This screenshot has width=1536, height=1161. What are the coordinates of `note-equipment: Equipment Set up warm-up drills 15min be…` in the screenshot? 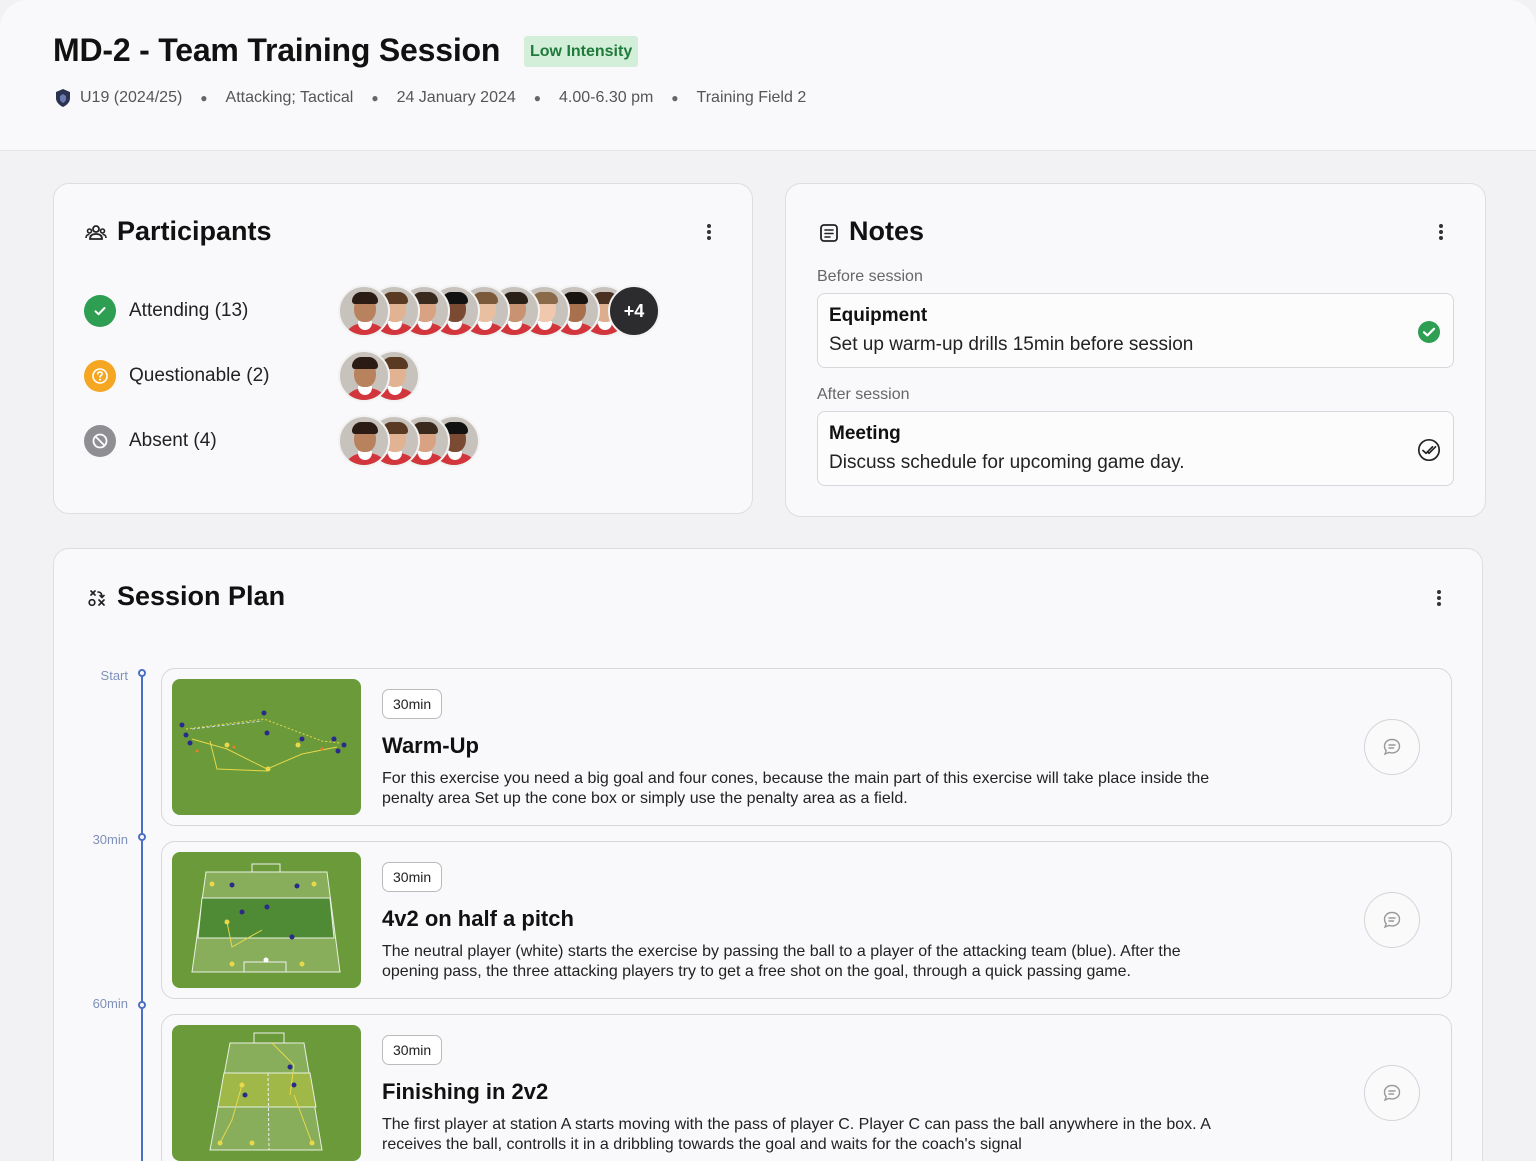 It's located at (1135, 330).